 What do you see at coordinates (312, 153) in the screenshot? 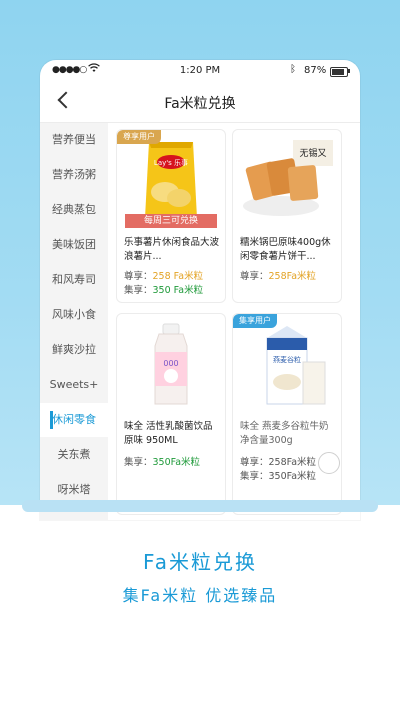
I see `svg-text: 无锡又` at bounding box center [312, 153].